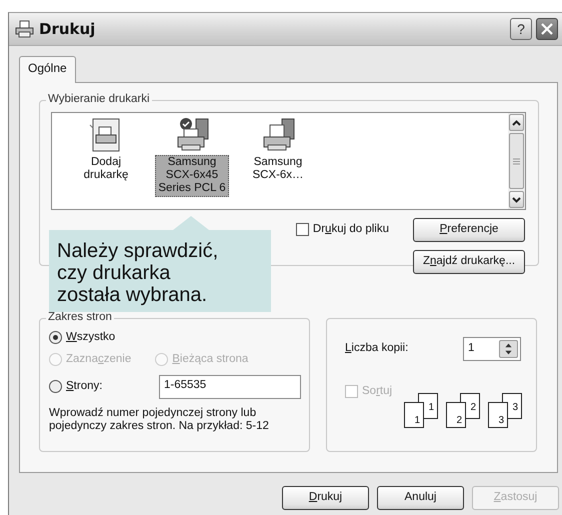 This screenshot has width=562, height=515. I want to click on printer-icon, so click(25, 29).